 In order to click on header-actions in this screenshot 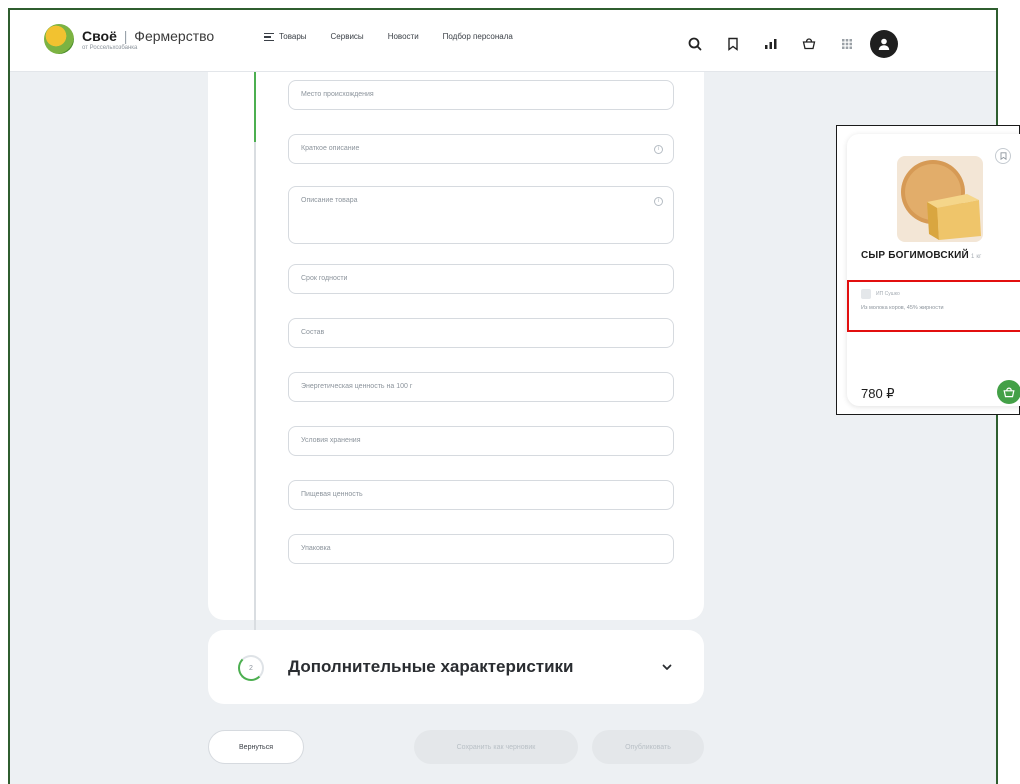, I will do `click(787, 44)`.